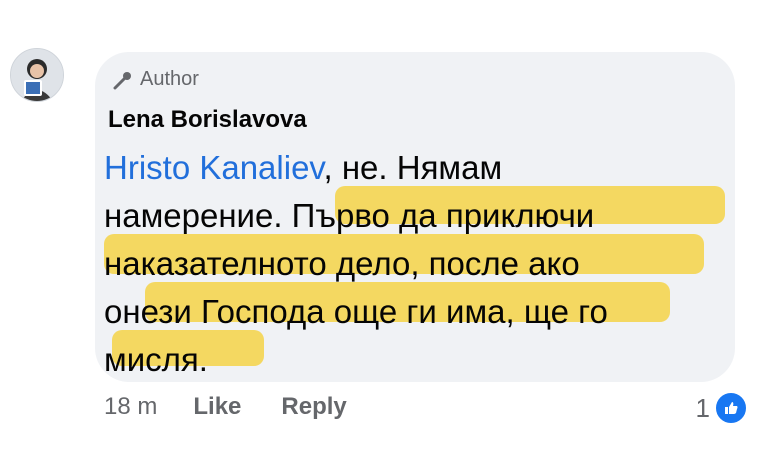  What do you see at coordinates (702, 407) in the screenshot?
I see `reaction-count: 1` at bounding box center [702, 407].